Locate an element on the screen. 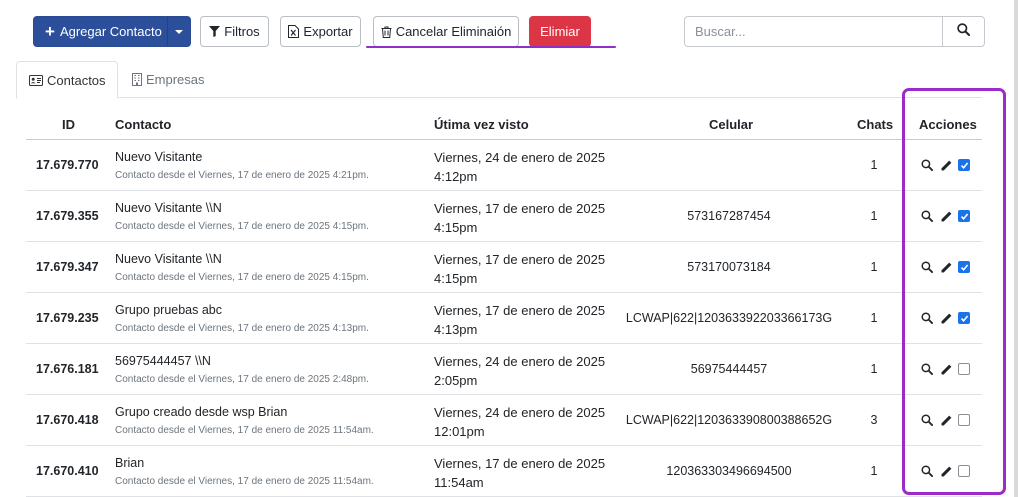 This screenshot has height=497, width=1018. building-icon is located at coordinates (137, 79).